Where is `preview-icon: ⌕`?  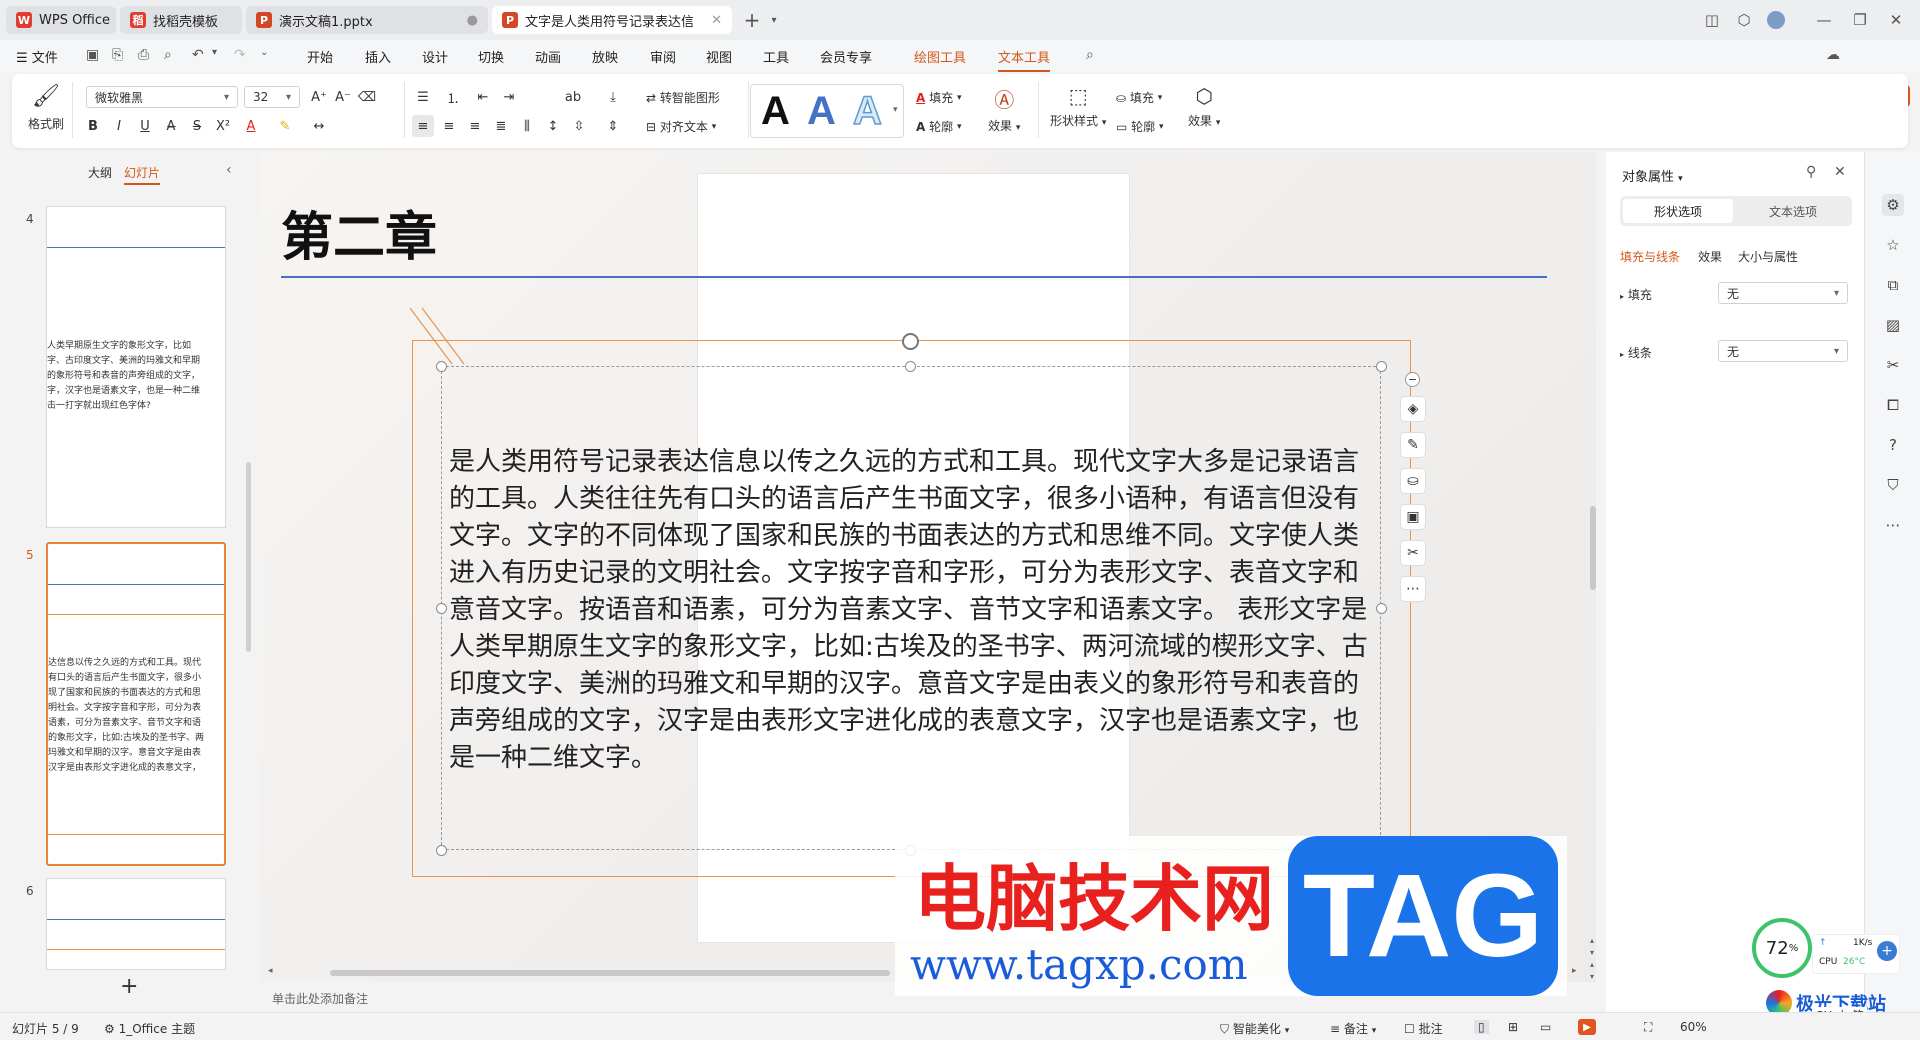 preview-icon: ⌕ is located at coordinates (168, 55).